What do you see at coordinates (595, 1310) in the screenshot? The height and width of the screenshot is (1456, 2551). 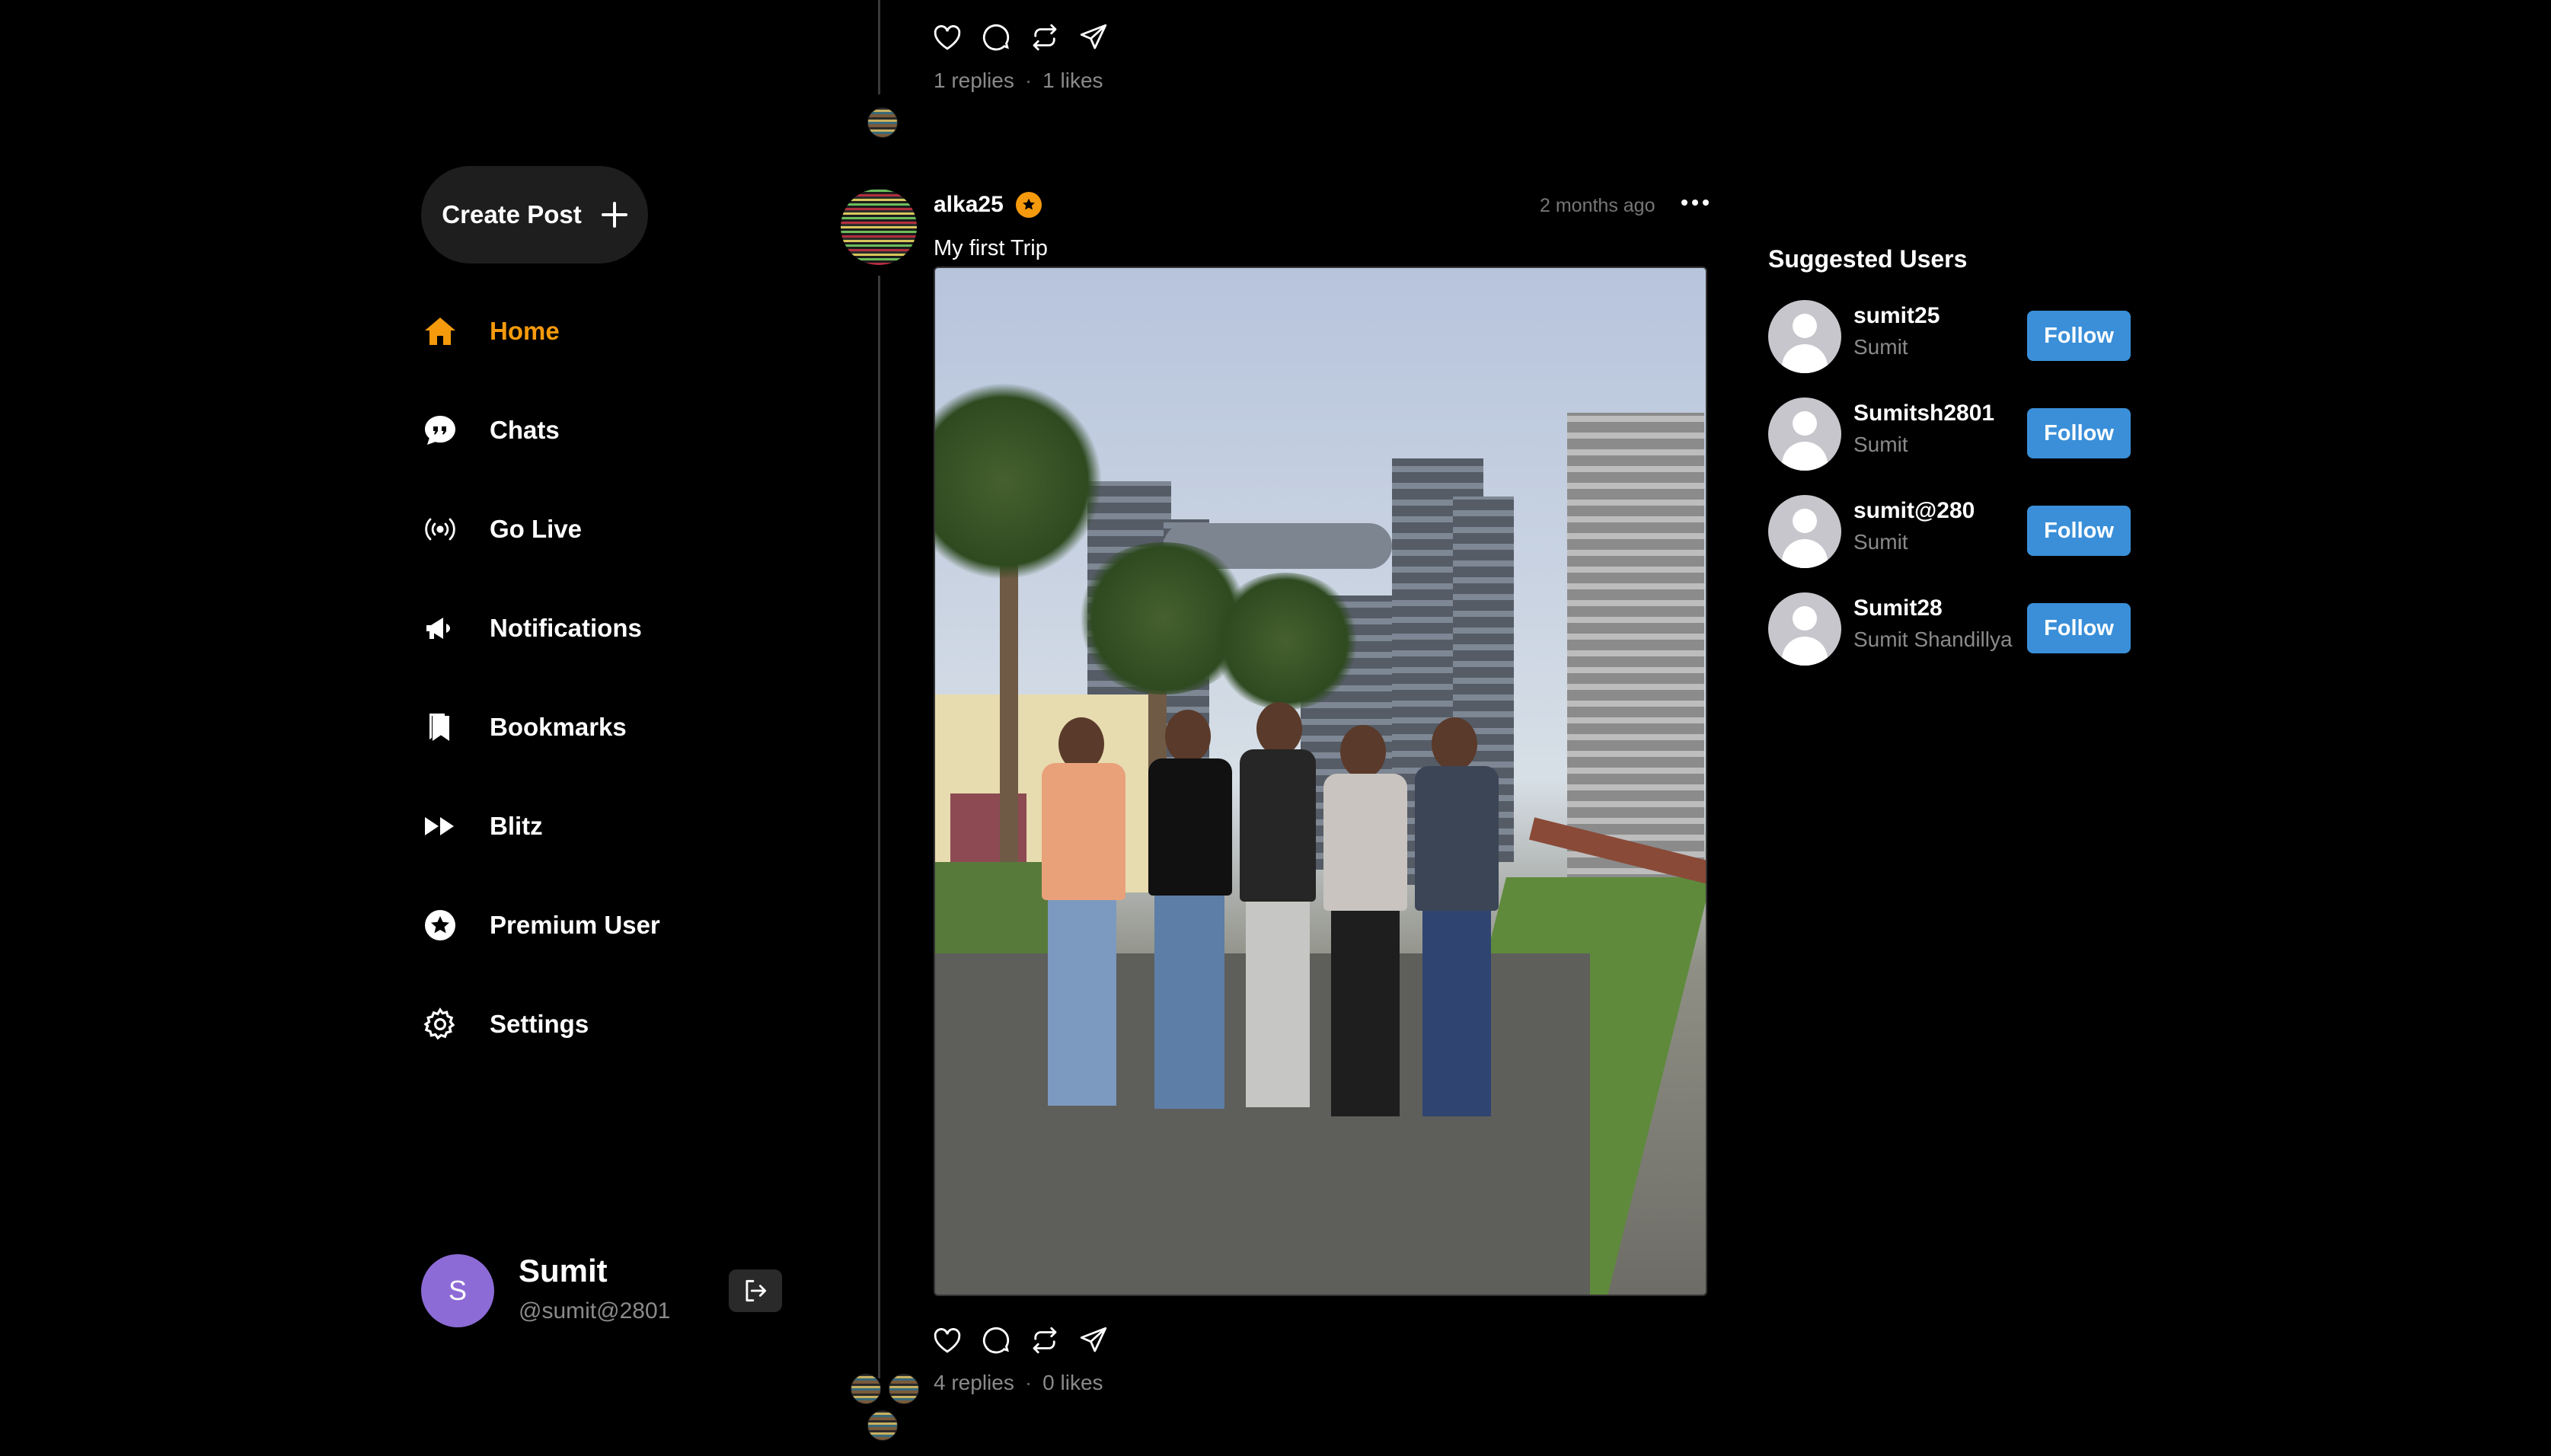 I see `user-handle: @sumit@2801` at bounding box center [595, 1310].